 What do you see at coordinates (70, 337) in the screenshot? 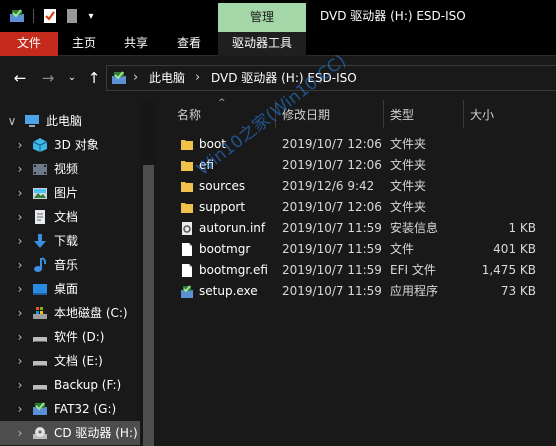
I see `sidebar-item-drive-d: › 软件 (D:)` at bounding box center [70, 337].